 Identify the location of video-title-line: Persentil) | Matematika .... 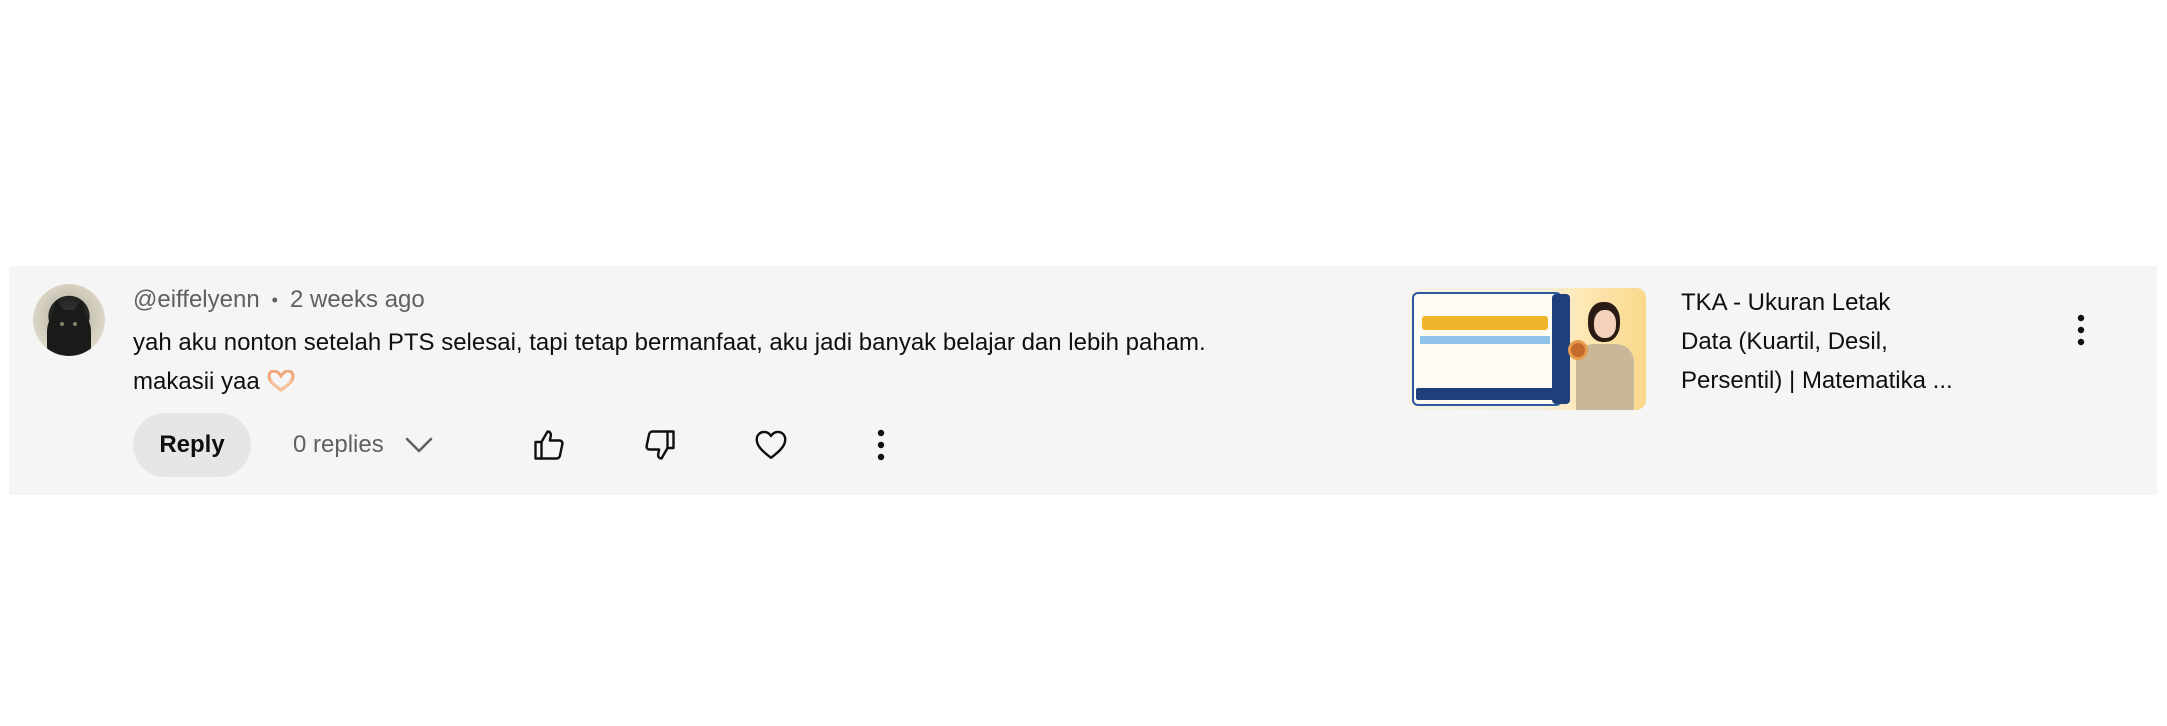
(1817, 380).